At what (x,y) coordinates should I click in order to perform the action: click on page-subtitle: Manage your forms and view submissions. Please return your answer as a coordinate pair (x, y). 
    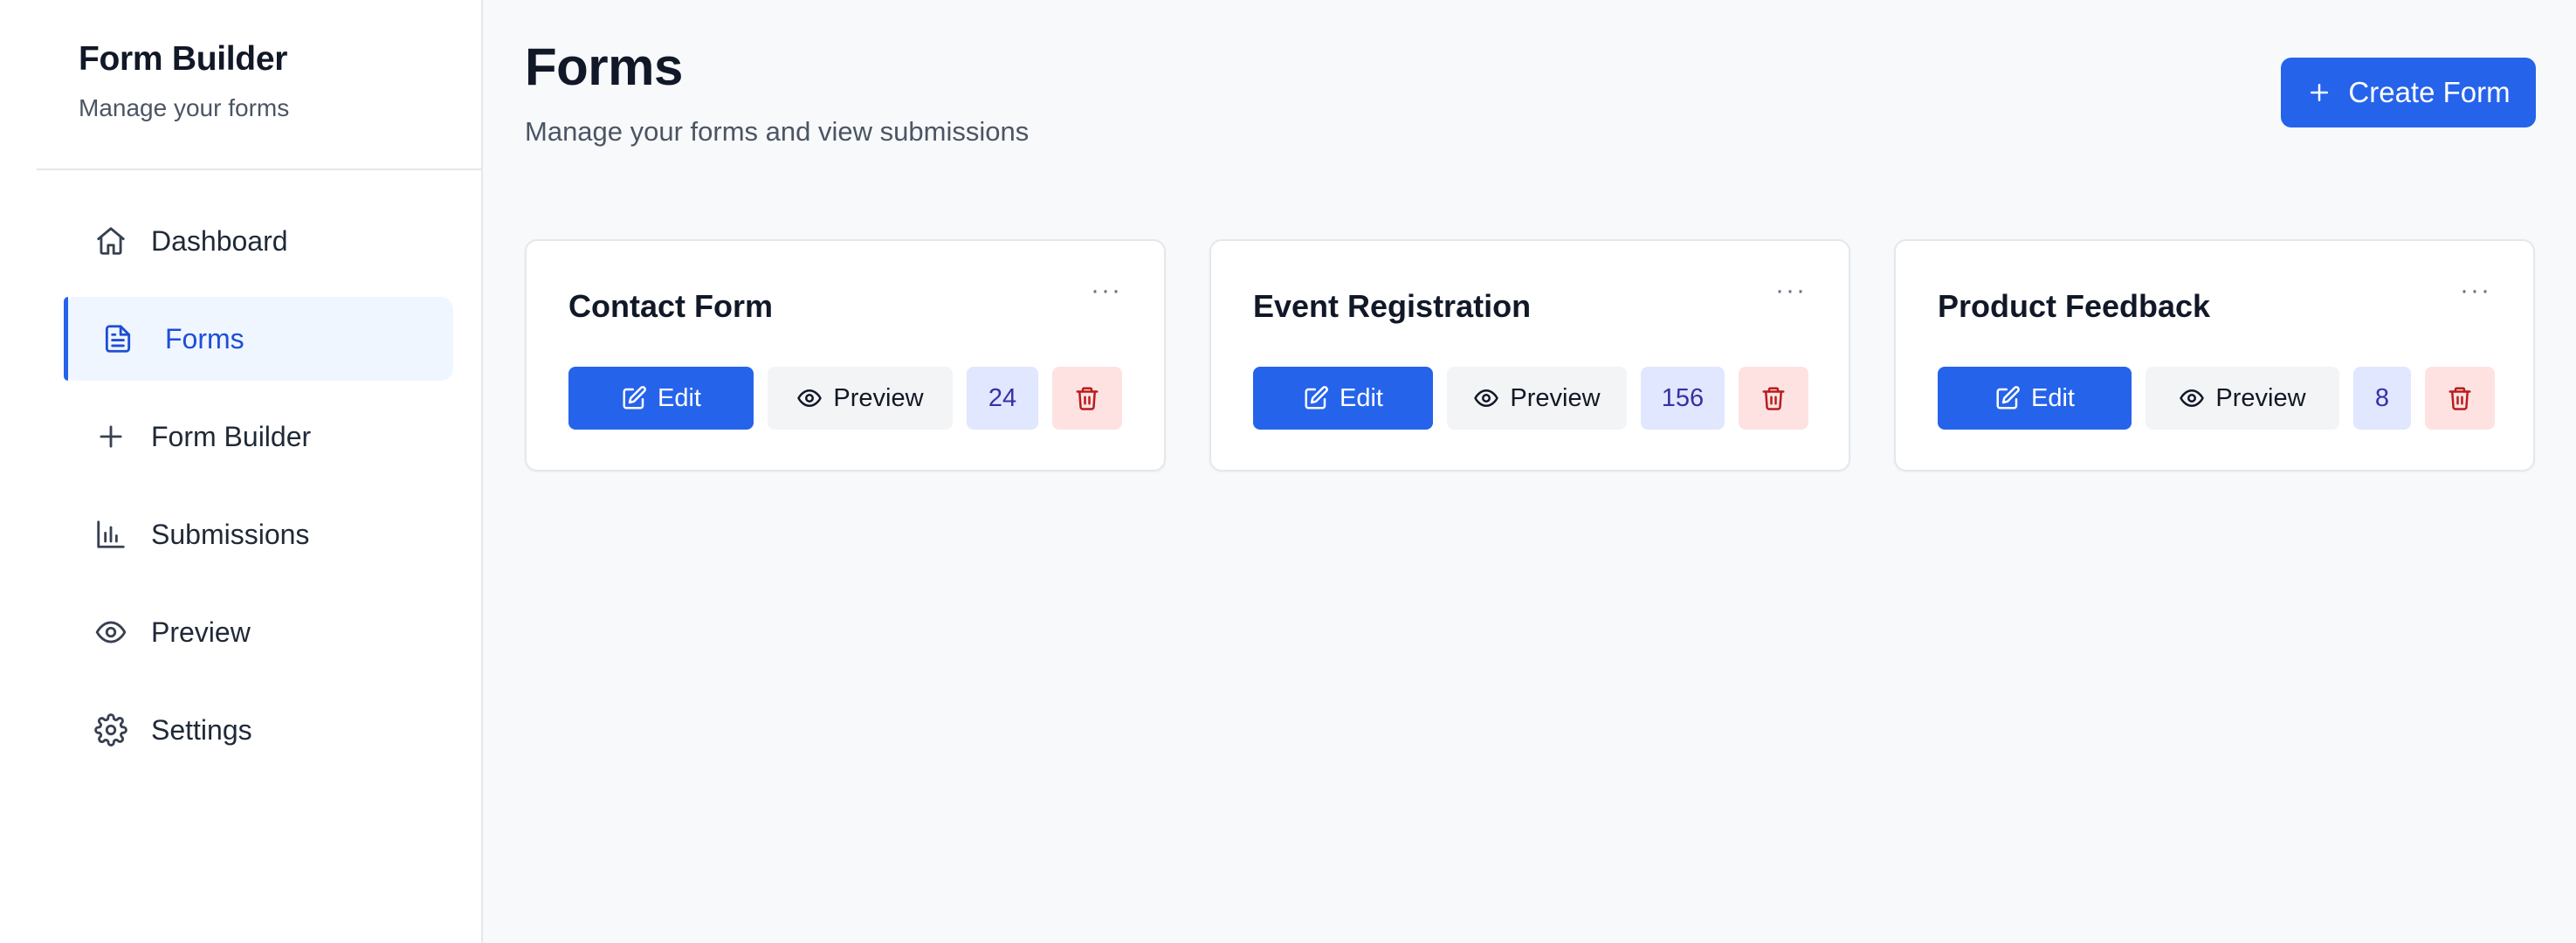
    Looking at the image, I should click on (777, 131).